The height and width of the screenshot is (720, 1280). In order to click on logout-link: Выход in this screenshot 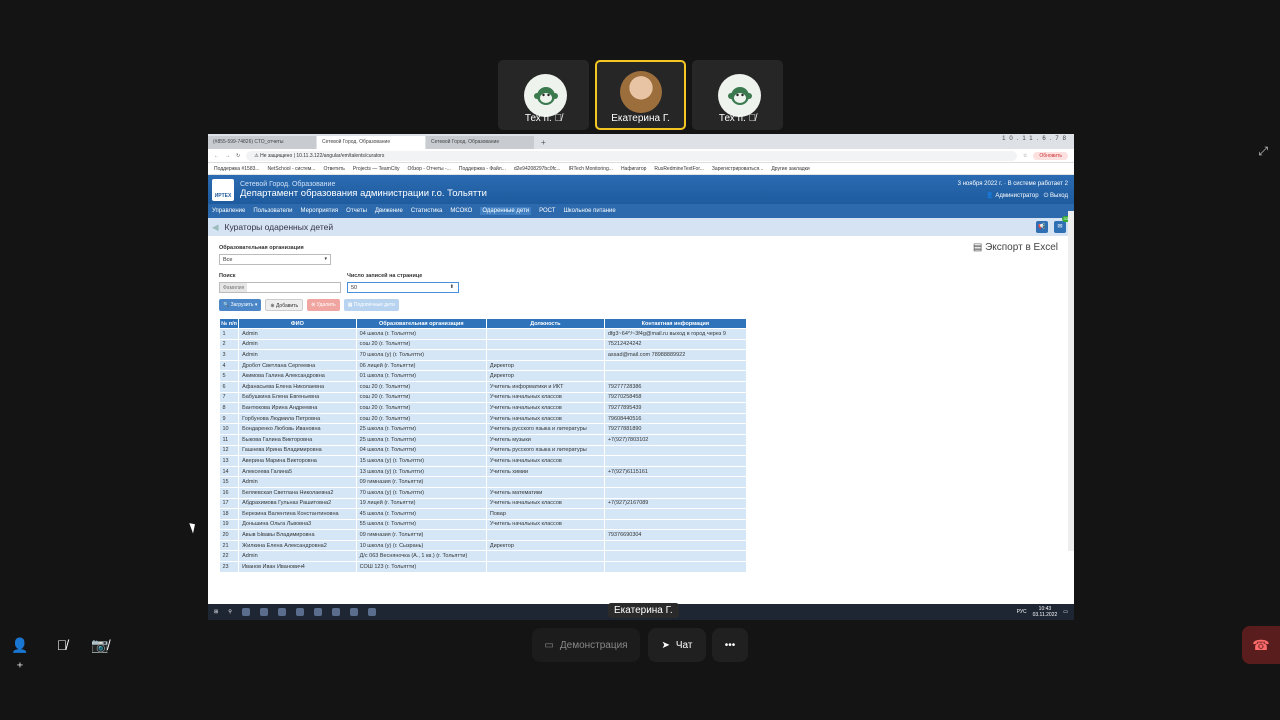, I will do `click(1059, 196)`.